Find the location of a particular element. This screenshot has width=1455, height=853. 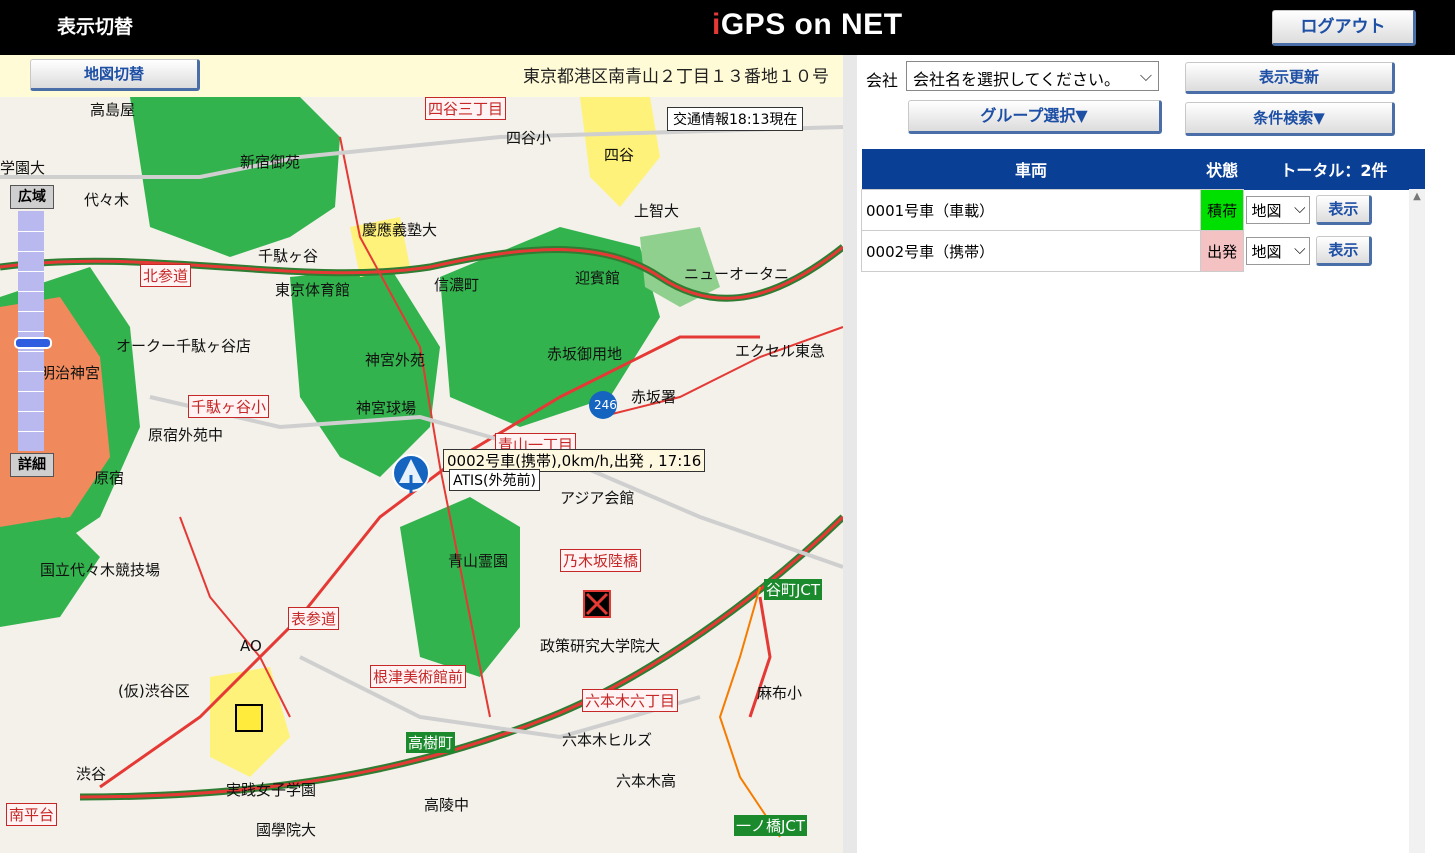

park-aoyama-reien is located at coordinates (460, 587).